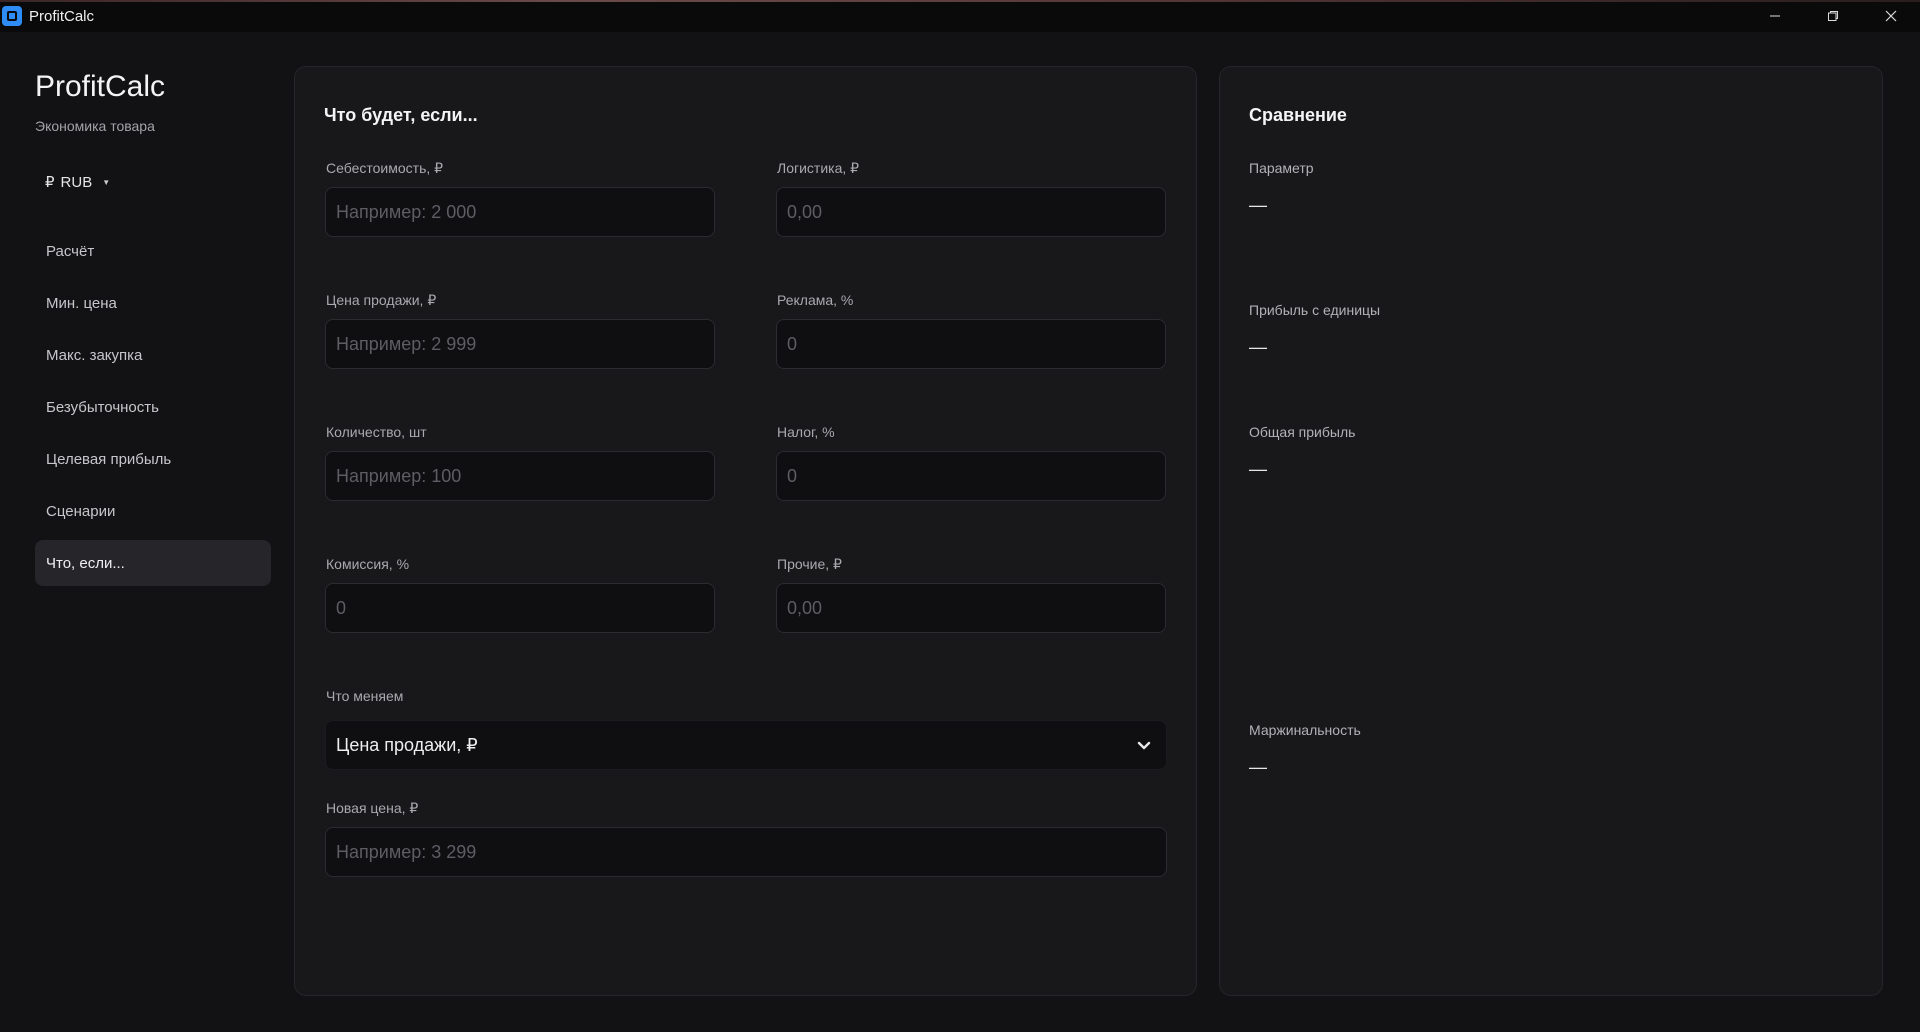 This screenshot has height=1032, width=1920. What do you see at coordinates (971, 476) in the screenshot?
I see `tax-input` at bounding box center [971, 476].